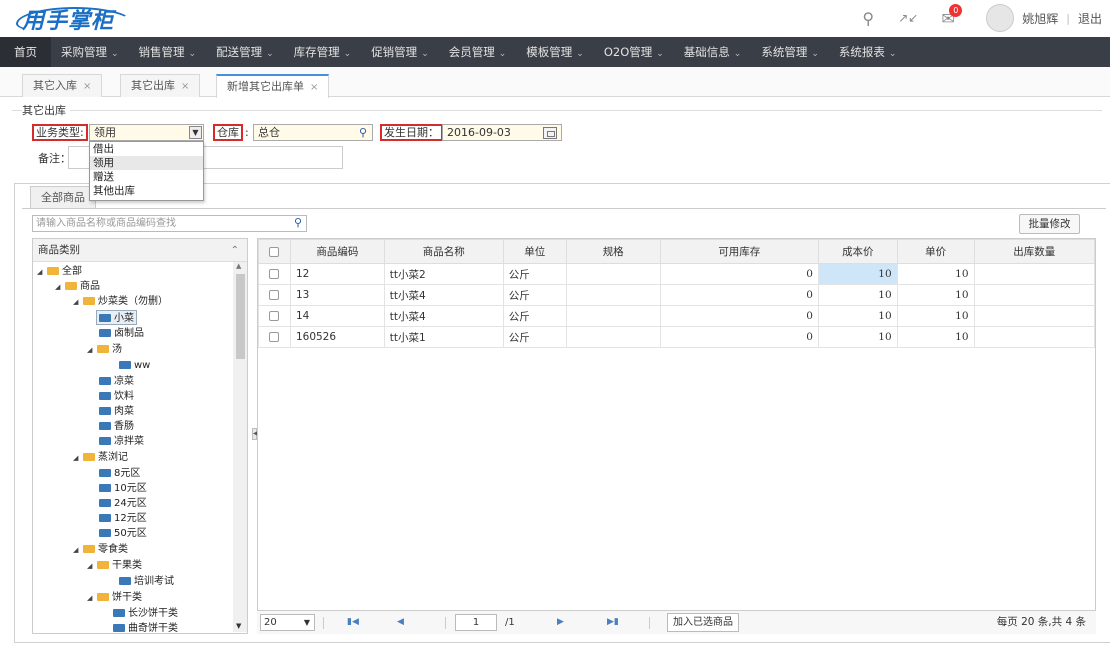 This screenshot has width=1110, height=650. Describe the element at coordinates (134, 365) in the screenshot. I see `tree-node: ww` at that location.